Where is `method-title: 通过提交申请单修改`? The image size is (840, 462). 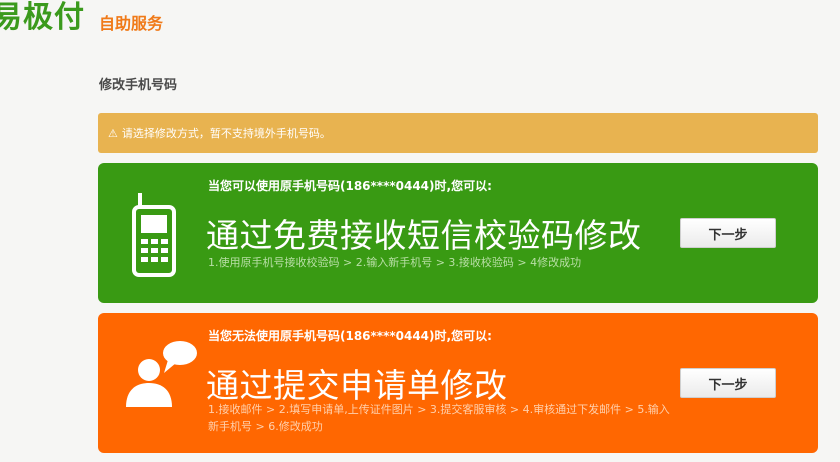 method-title: 通过提交申请单修改 is located at coordinates (357, 385).